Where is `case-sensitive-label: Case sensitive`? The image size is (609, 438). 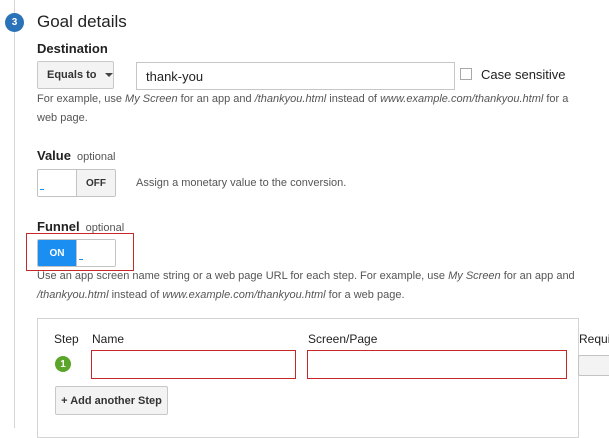 case-sensitive-label: Case sensitive is located at coordinates (523, 74).